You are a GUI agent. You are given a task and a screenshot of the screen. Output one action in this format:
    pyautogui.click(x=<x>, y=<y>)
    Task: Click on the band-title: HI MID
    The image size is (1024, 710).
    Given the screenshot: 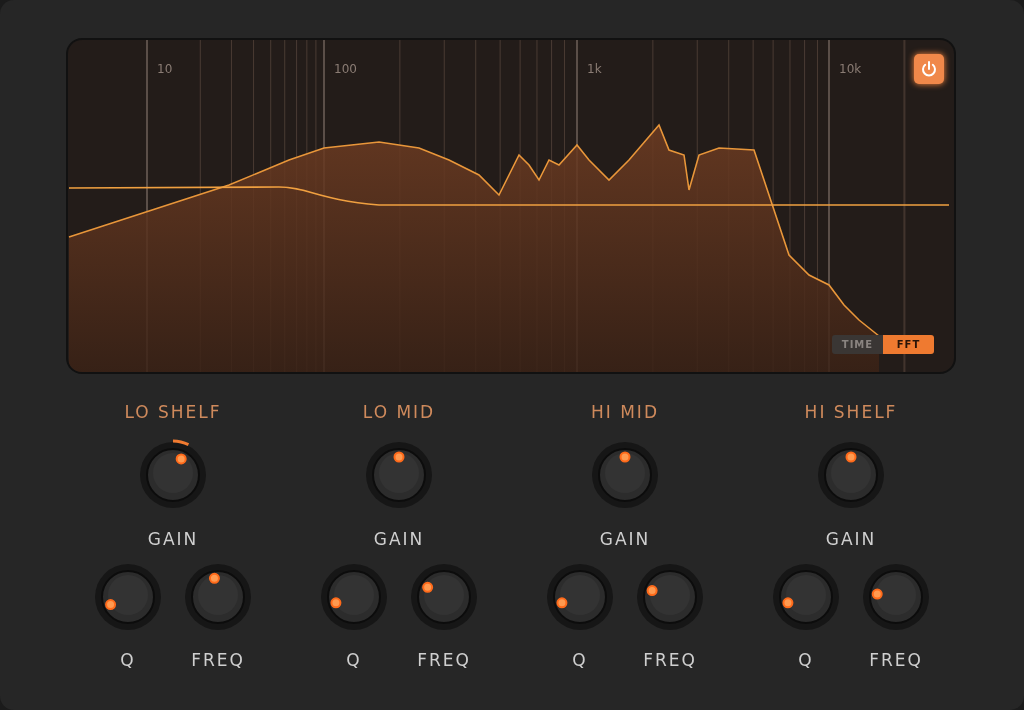 What is the action you would take?
    pyautogui.click(x=625, y=412)
    